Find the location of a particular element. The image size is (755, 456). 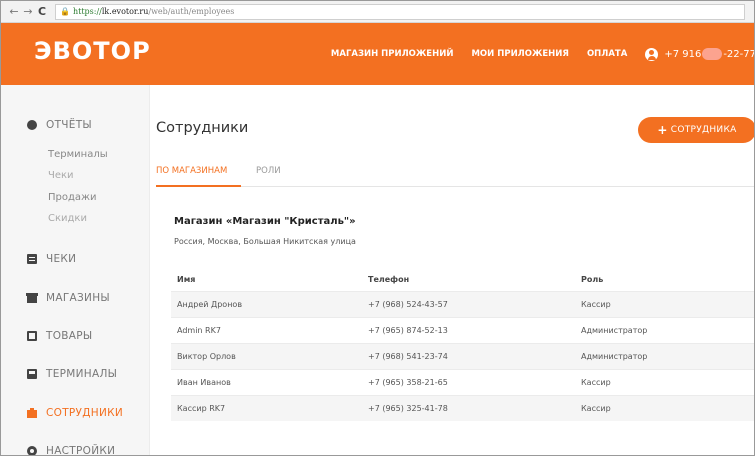

plus-icon: + is located at coordinates (662, 130).